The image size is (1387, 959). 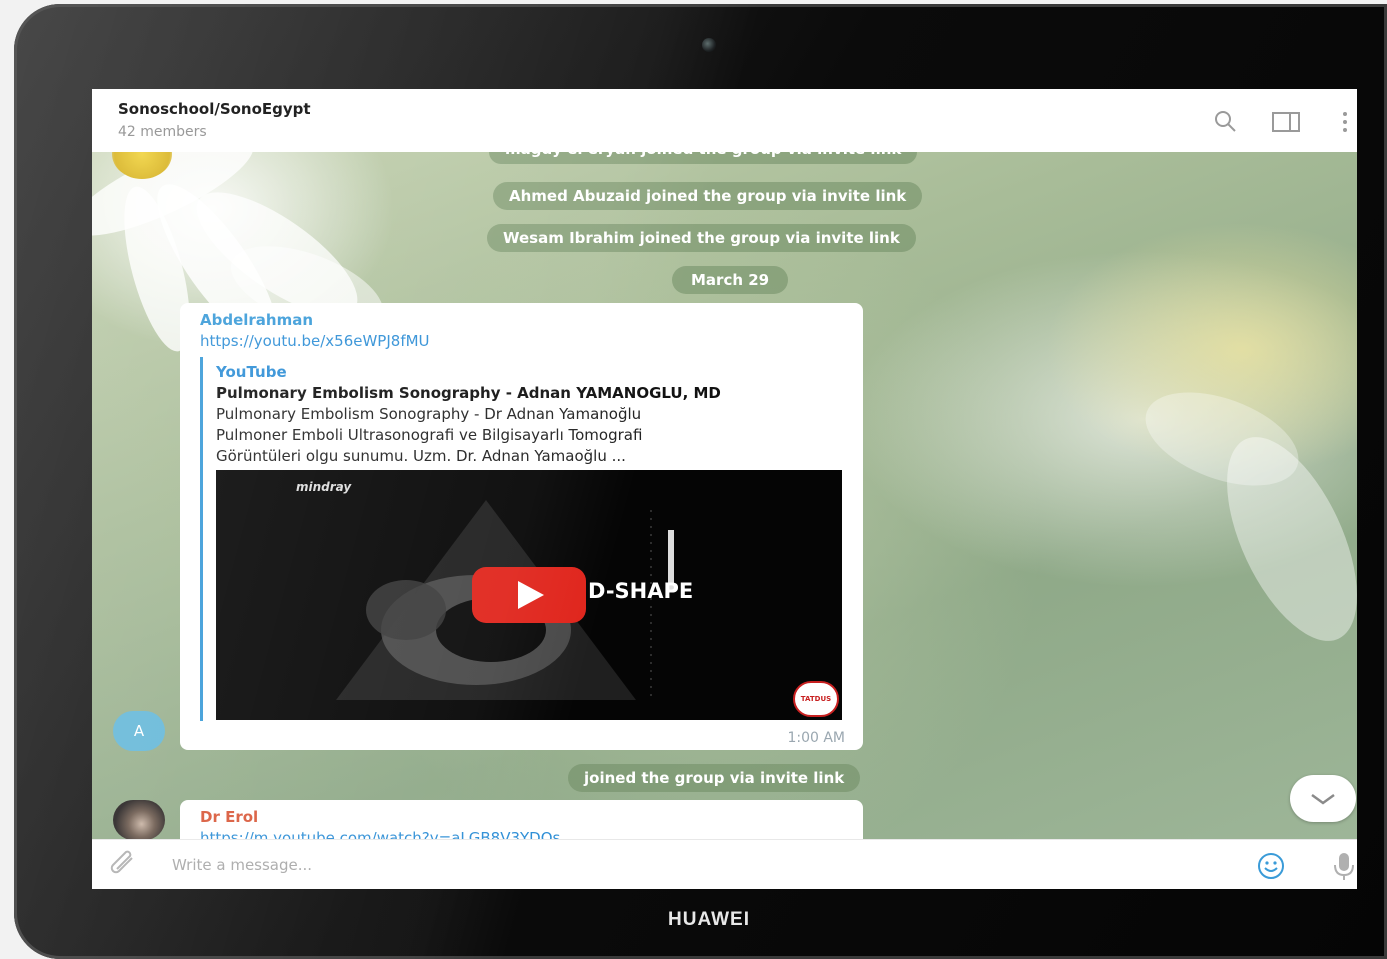 What do you see at coordinates (125, 865) in the screenshot?
I see `attach-icon` at bounding box center [125, 865].